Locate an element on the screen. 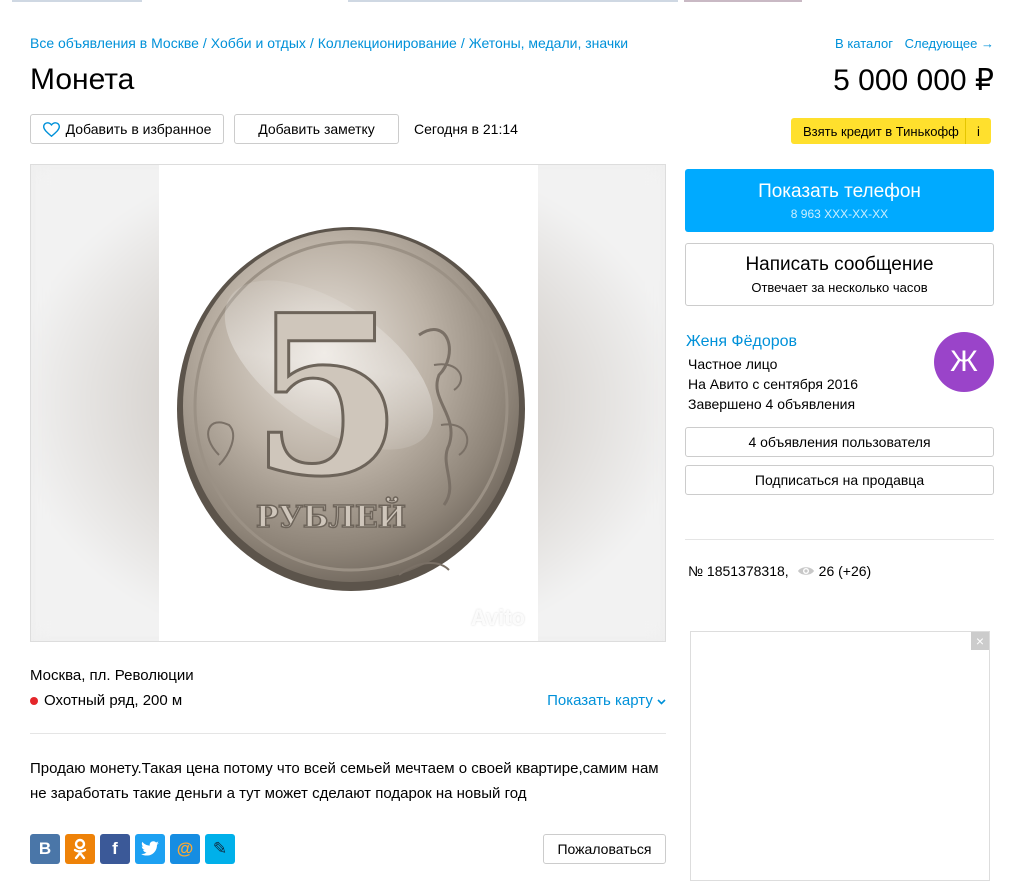  eye-icon is located at coordinates (805, 571).